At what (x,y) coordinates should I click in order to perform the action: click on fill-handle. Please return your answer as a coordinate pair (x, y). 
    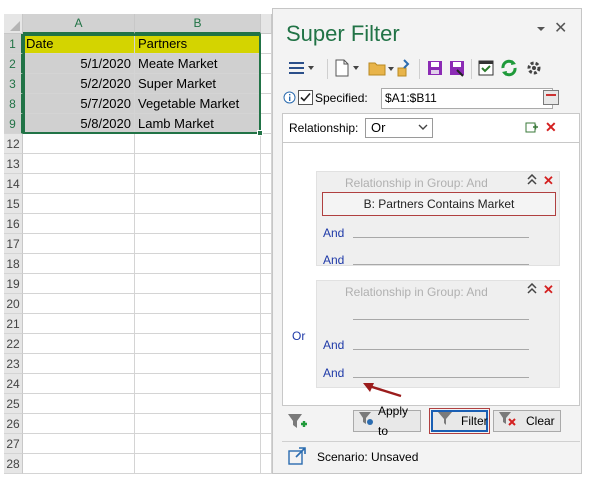
    Looking at the image, I should click on (260, 133).